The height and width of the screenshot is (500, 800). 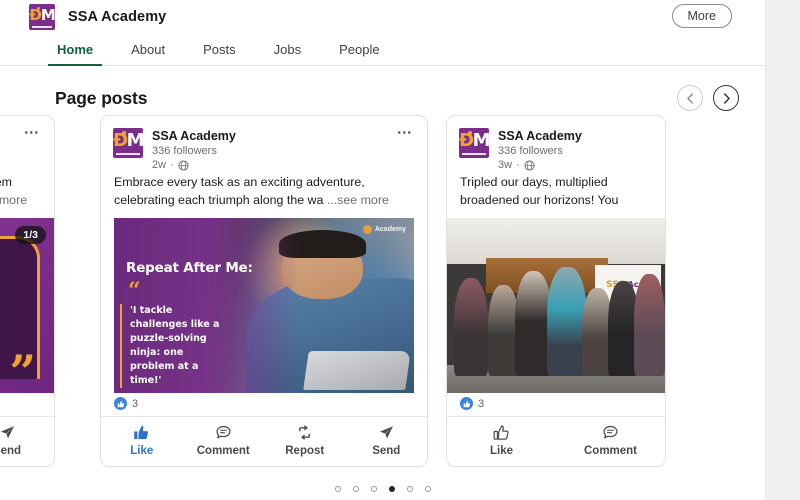 I want to click on repost-label: Repost, so click(x=305, y=451).